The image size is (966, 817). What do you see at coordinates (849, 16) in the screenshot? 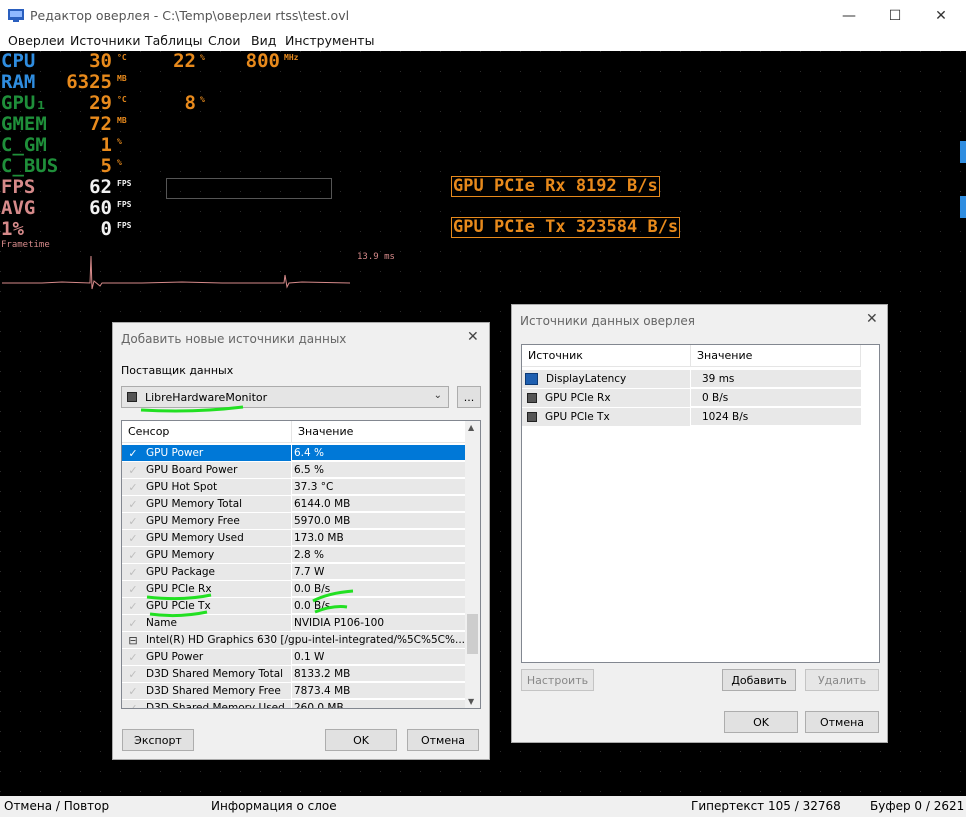
I see `minimize-button: —` at bounding box center [849, 16].